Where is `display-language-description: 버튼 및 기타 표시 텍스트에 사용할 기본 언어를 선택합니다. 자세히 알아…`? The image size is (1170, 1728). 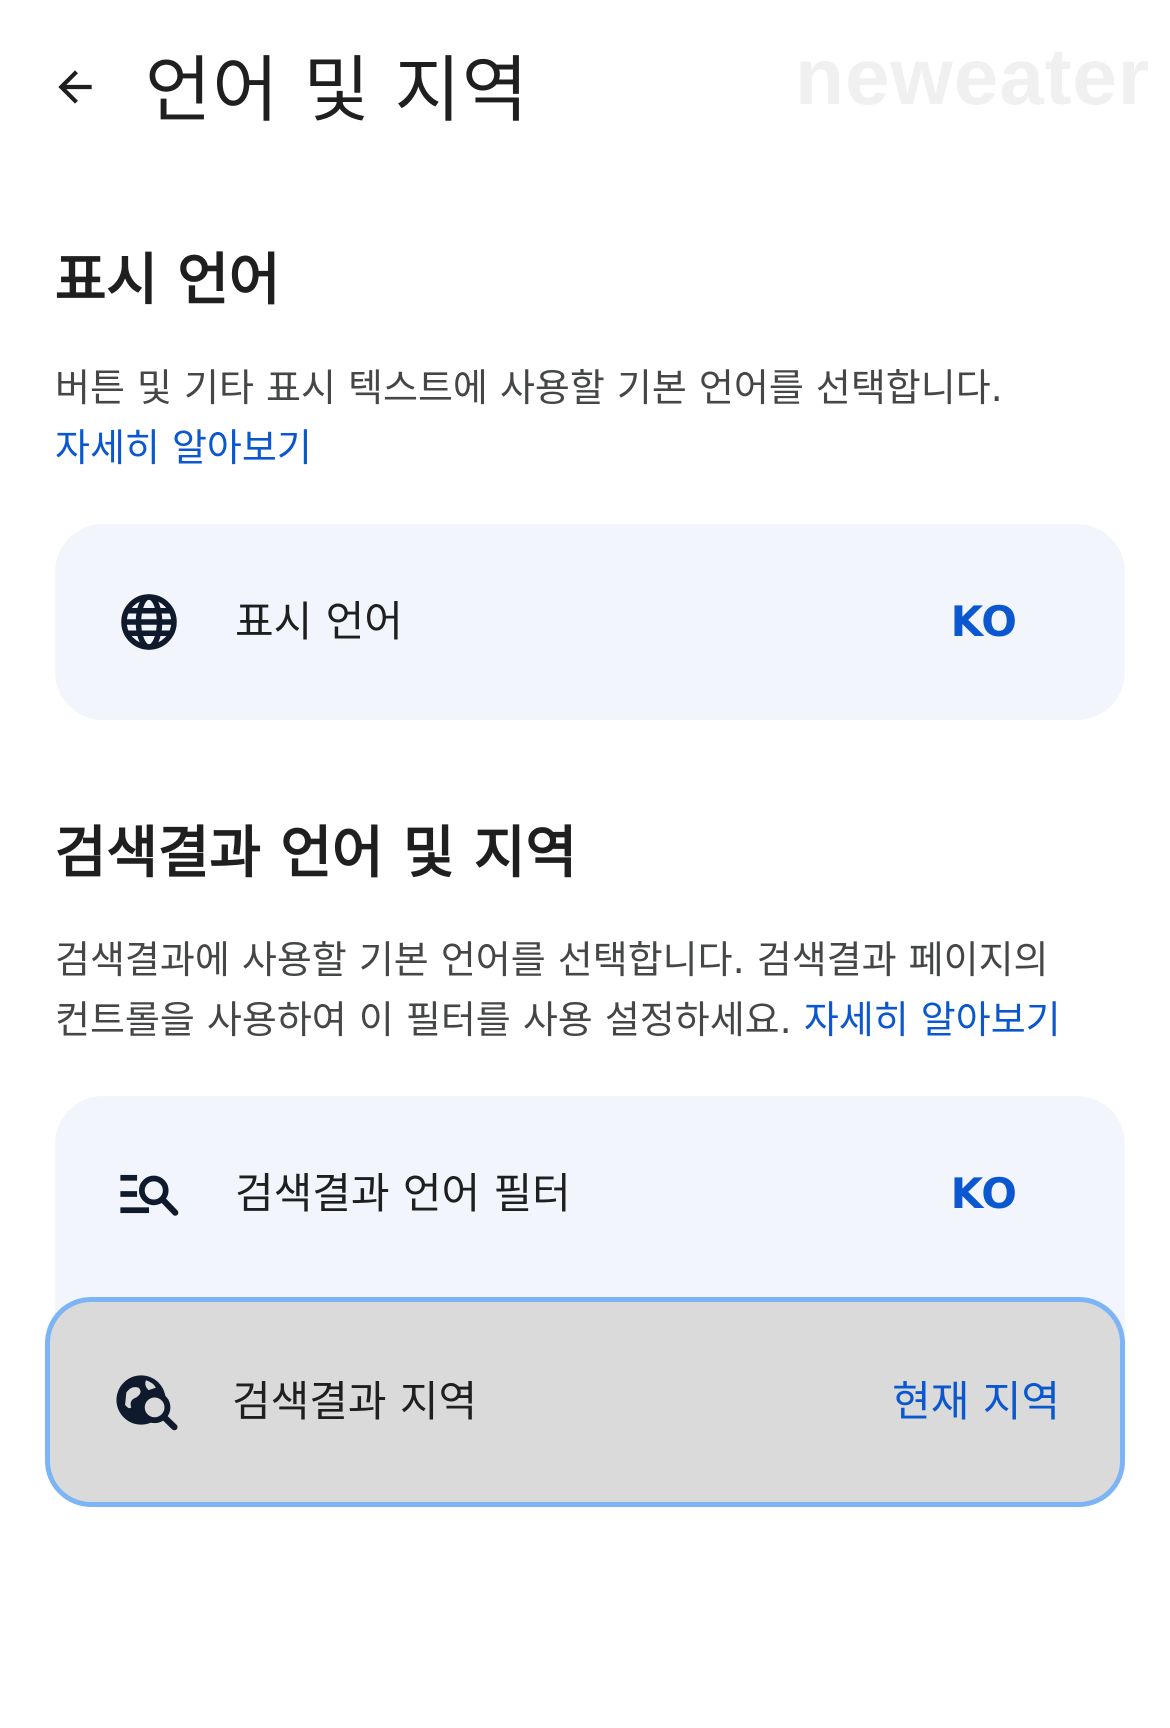
display-language-description: 버튼 및 기타 표시 텍스트에 사용할 기본 언어를 선택합니다. 자세히 알아… is located at coordinates (585, 418).